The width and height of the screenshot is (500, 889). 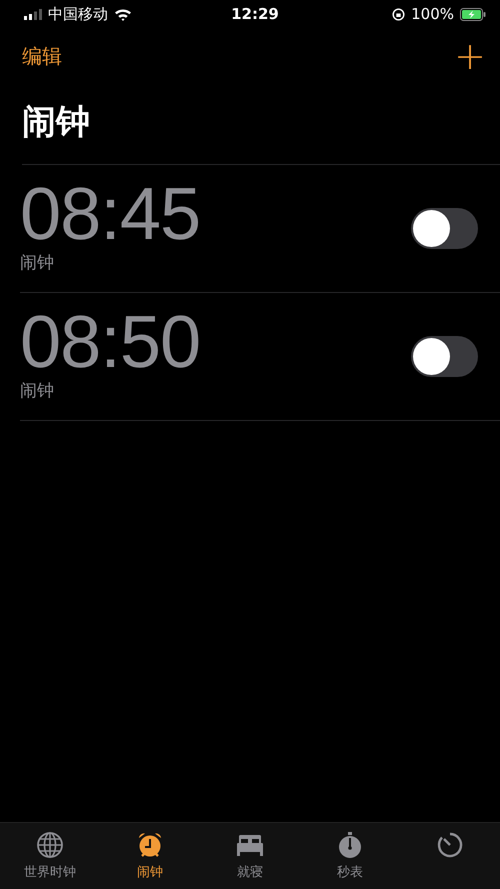 What do you see at coordinates (33, 14) in the screenshot?
I see `signal-icon` at bounding box center [33, 14].